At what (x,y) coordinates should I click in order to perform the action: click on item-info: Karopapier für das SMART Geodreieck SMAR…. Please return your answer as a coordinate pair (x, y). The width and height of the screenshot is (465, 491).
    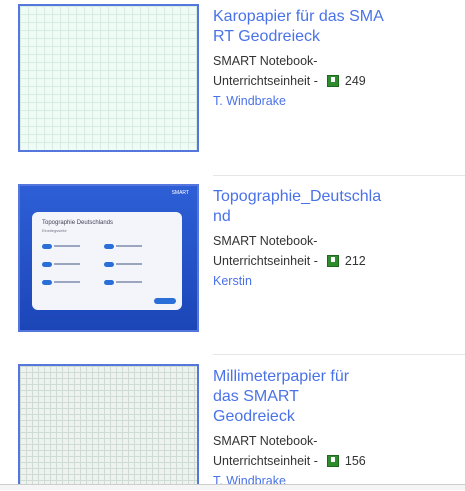
    Looking at the image, I should click on (335, 59).